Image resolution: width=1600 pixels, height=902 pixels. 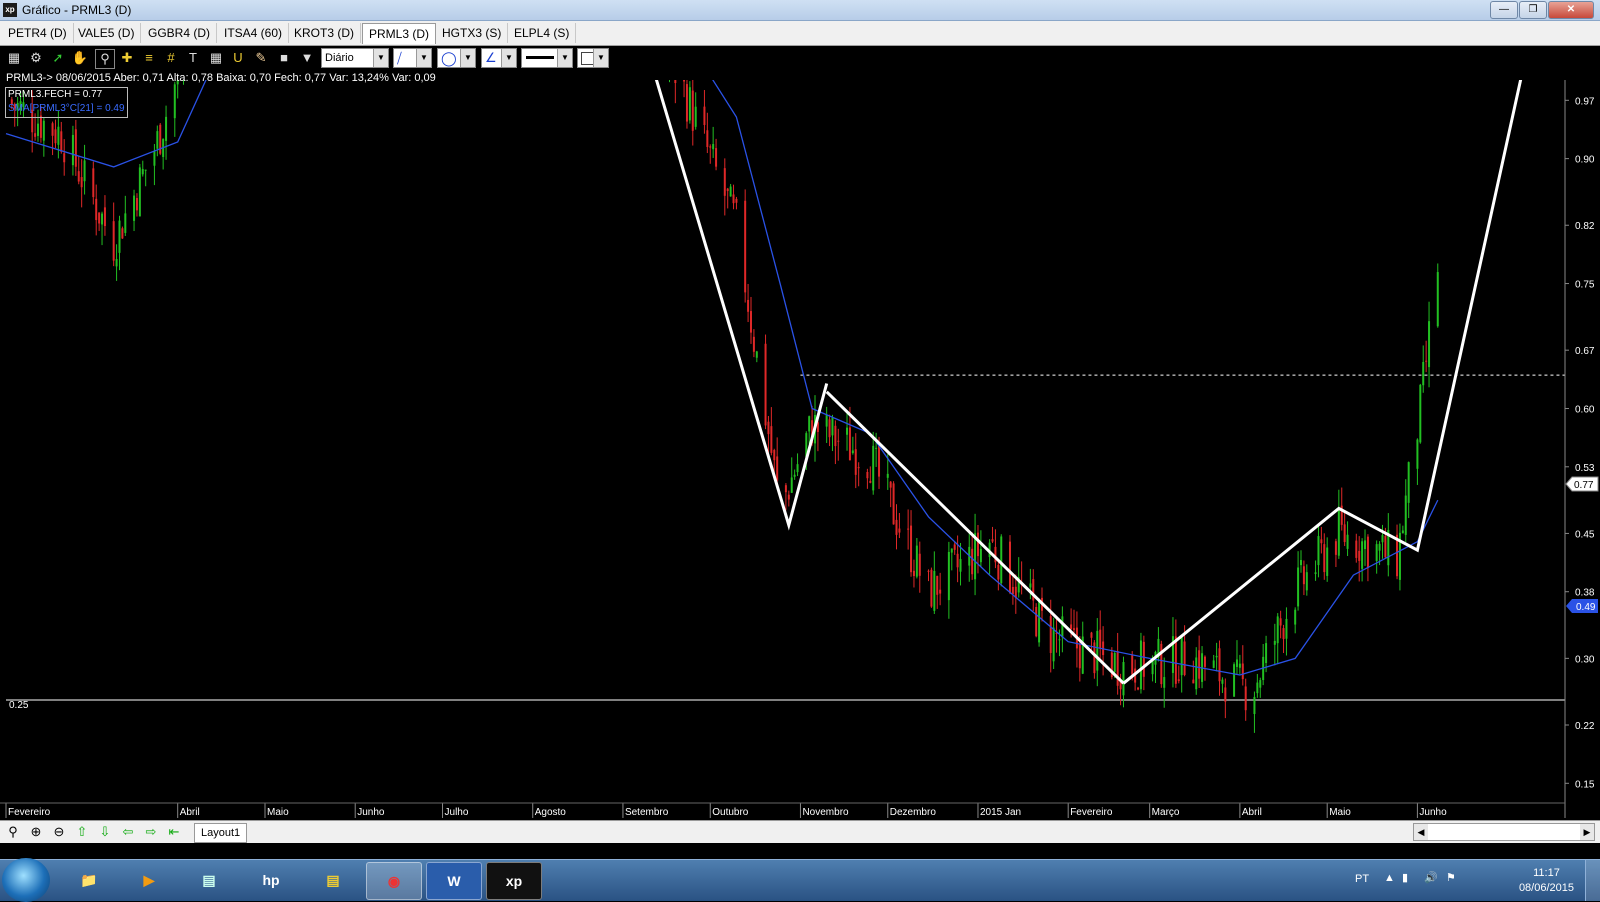 I want to click on hp-icon: hp, so click(x=271, y=880).